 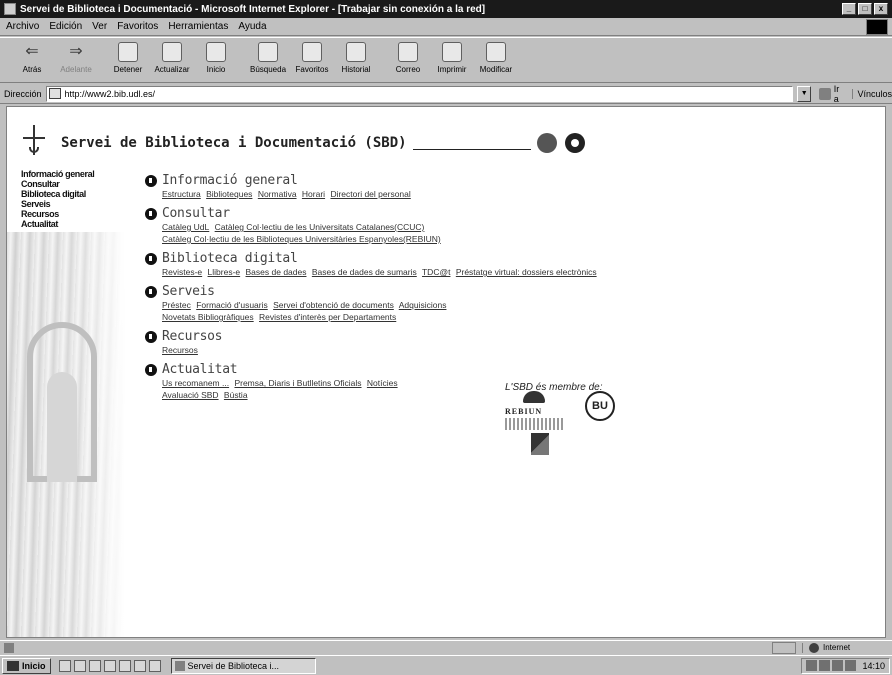 I want to click on history-icon, so click(x=356, y=52).